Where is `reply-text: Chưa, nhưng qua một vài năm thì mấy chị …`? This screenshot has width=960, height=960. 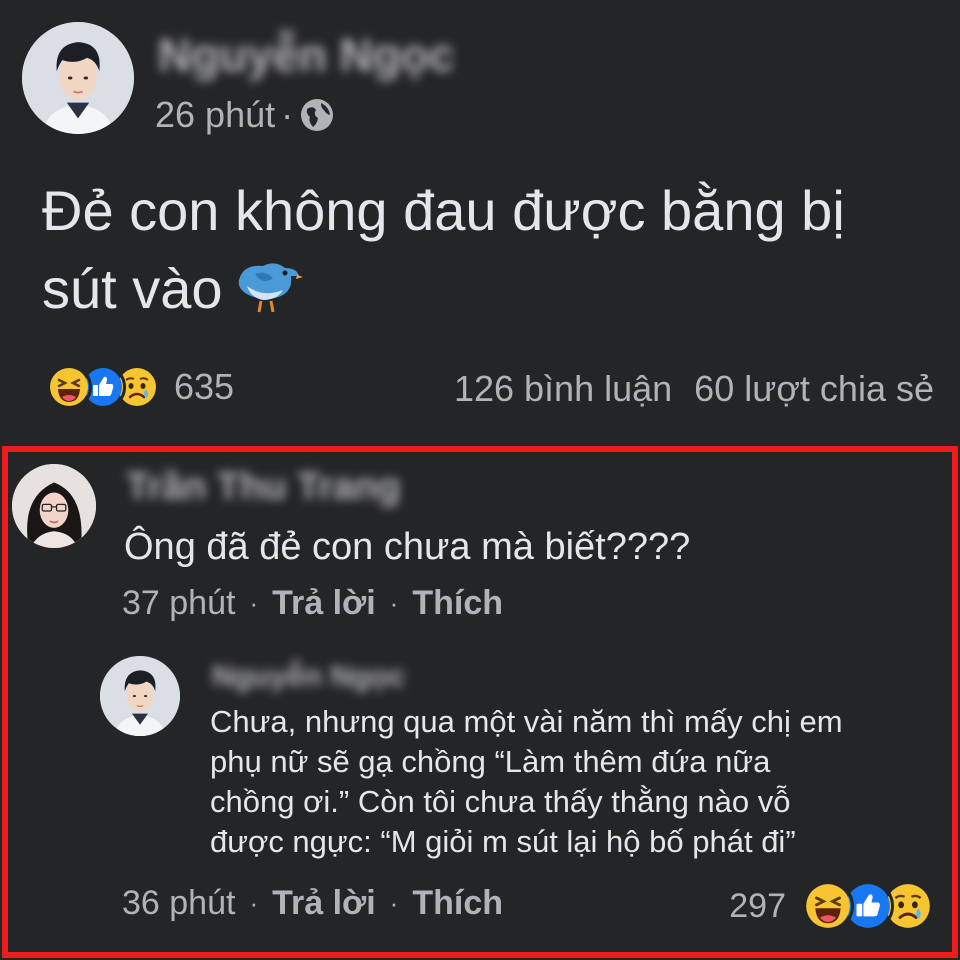
reply-text: Chưa, nhưng qua một vài năm thì mấy chị … is located at coordinates (526, 782).